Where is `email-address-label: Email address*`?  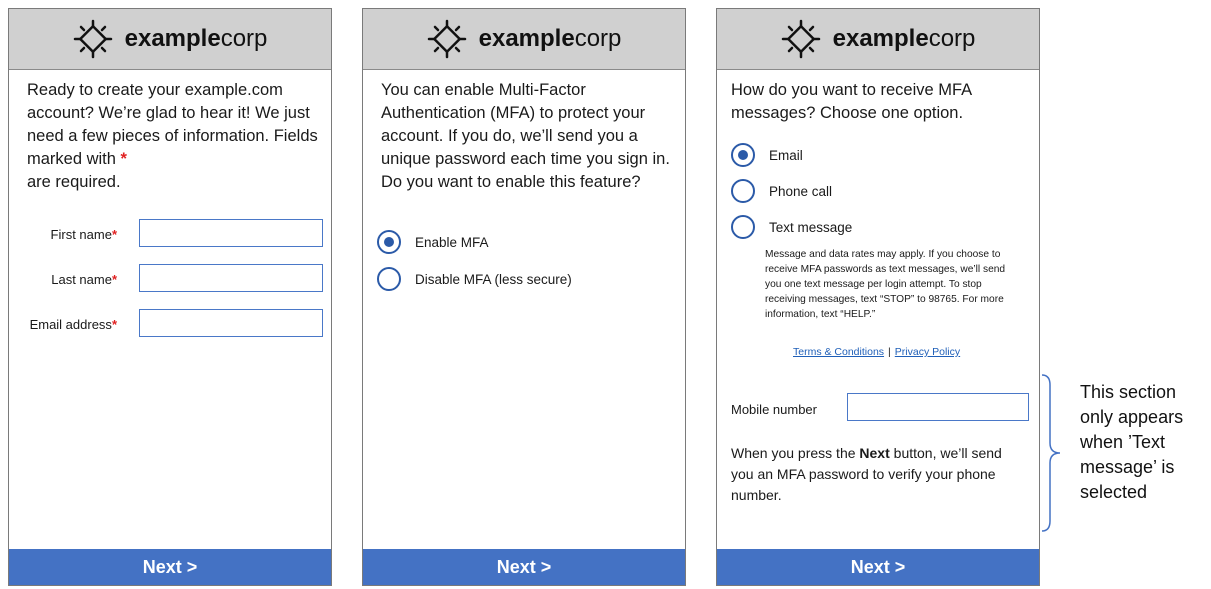 email-address-label: Email address* is located at coordinates (73, 324).